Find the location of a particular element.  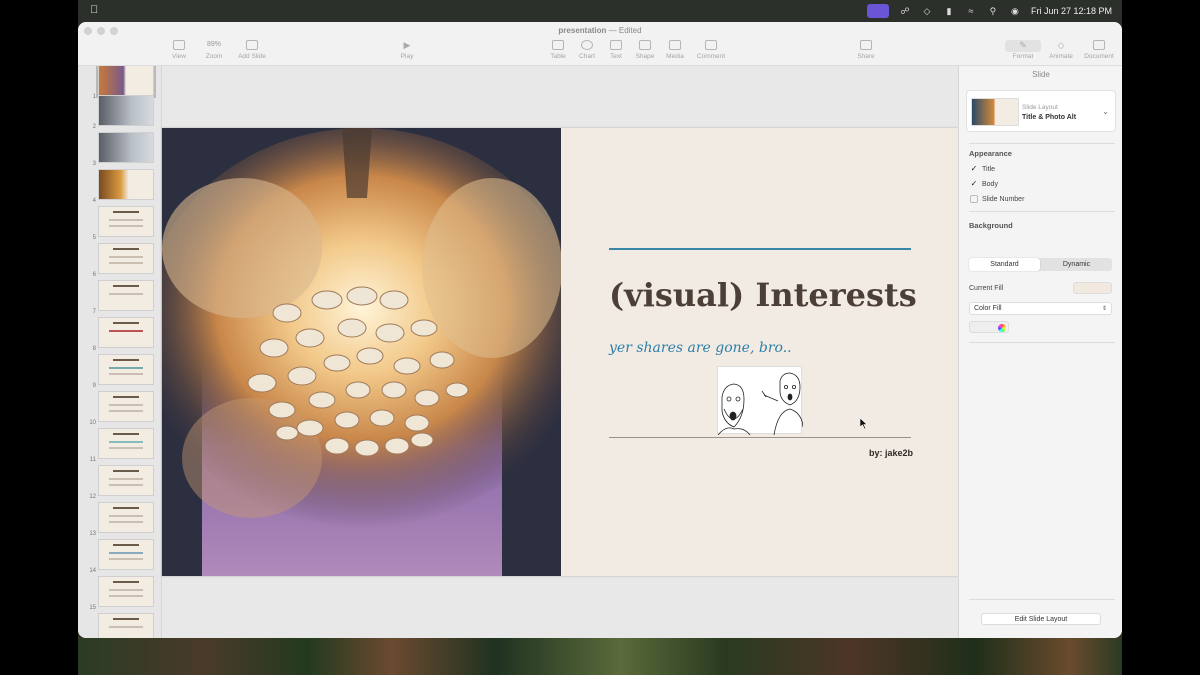

compass-icon: ☍ is located at coordinates (905, 11).